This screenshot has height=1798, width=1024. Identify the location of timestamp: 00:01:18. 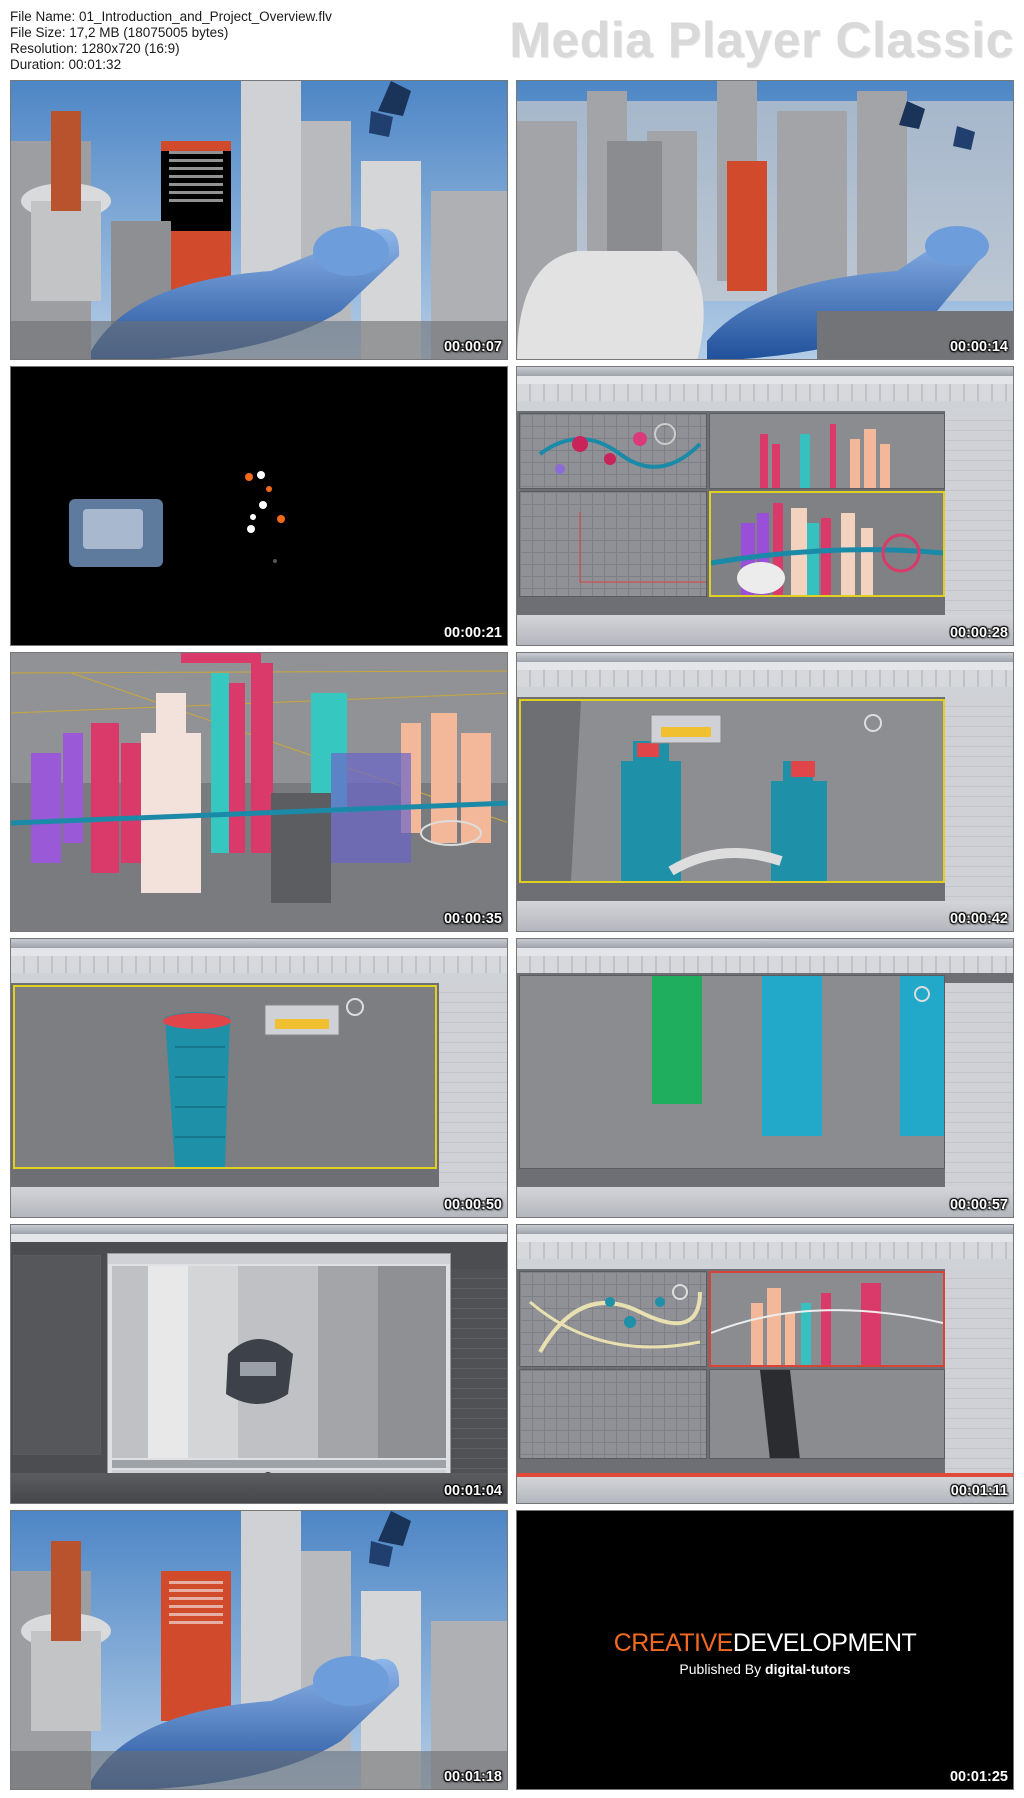
(472, 1777).